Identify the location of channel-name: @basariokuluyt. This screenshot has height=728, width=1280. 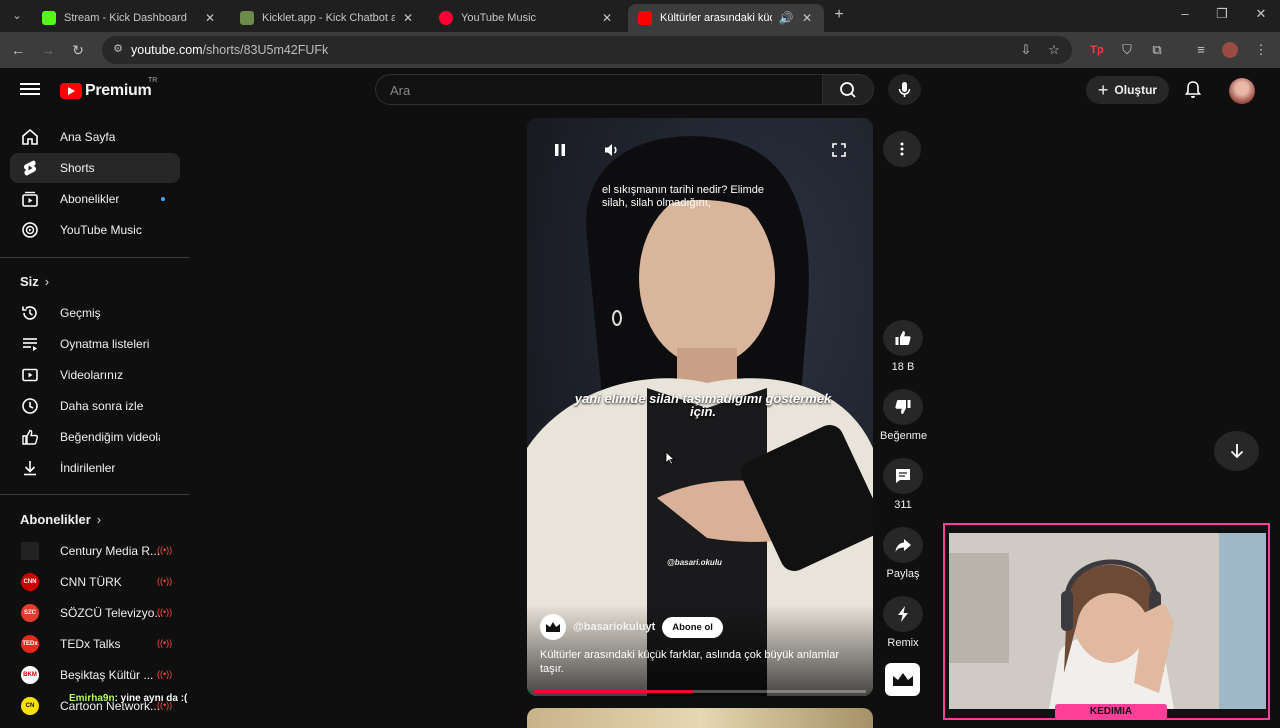
(614, 627).